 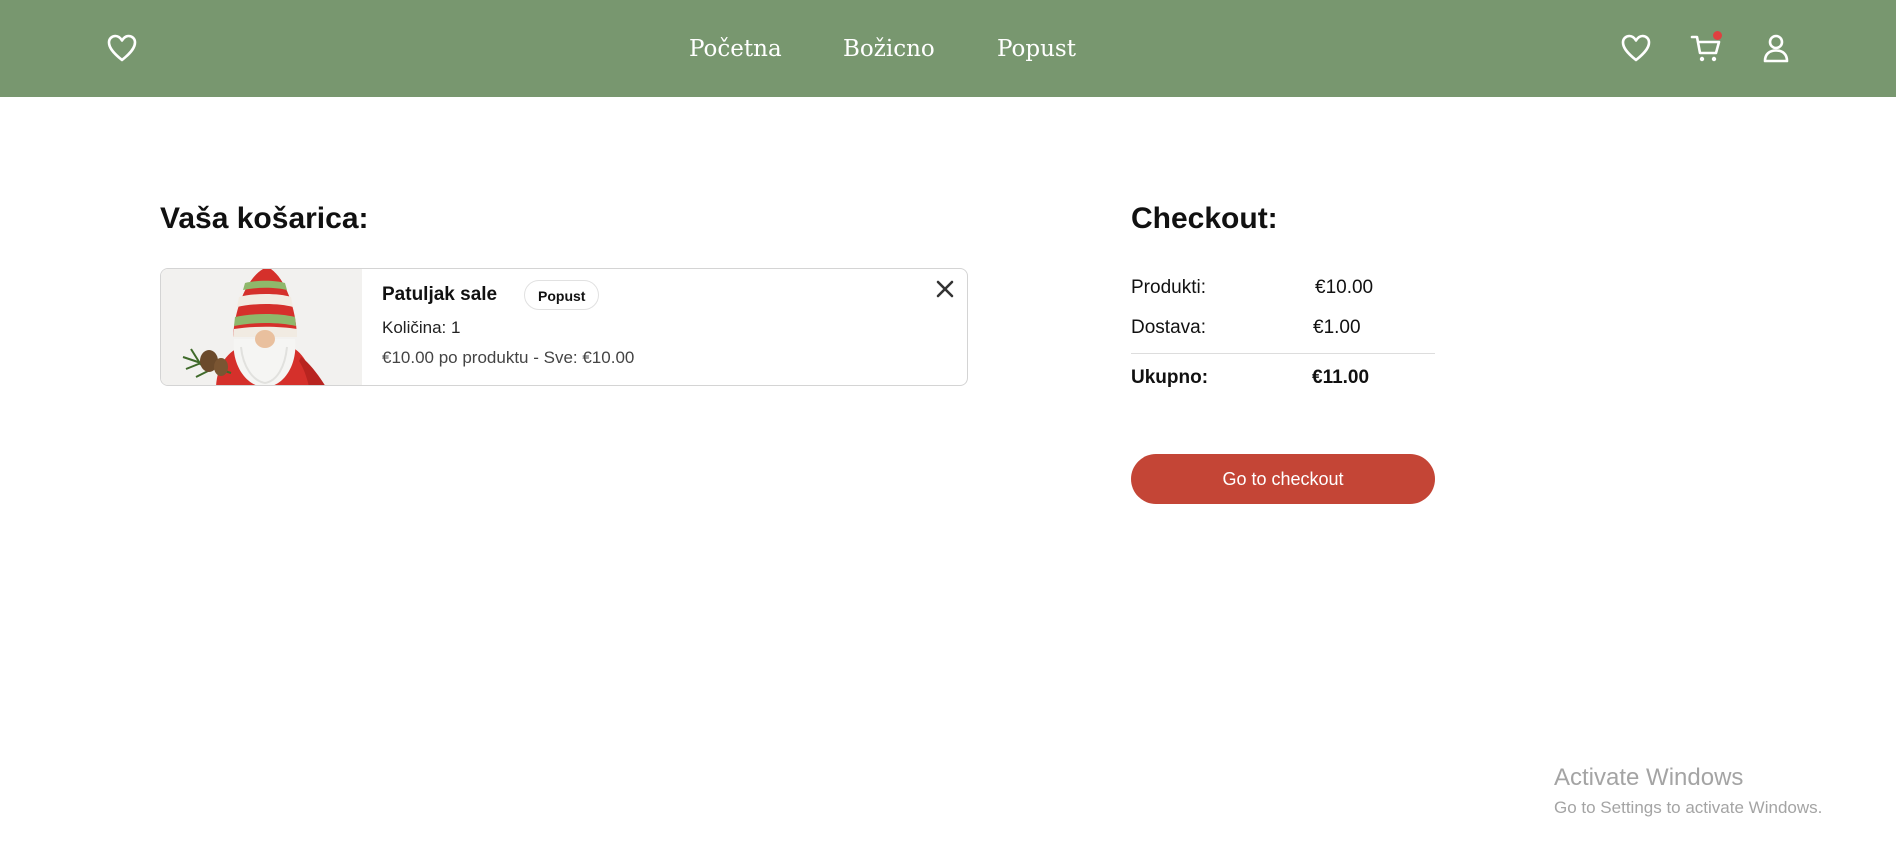 What do you see at coordinates (1283, 353) in the screenshot?
I see `summary-divider` at bounding box center [1283, 353].